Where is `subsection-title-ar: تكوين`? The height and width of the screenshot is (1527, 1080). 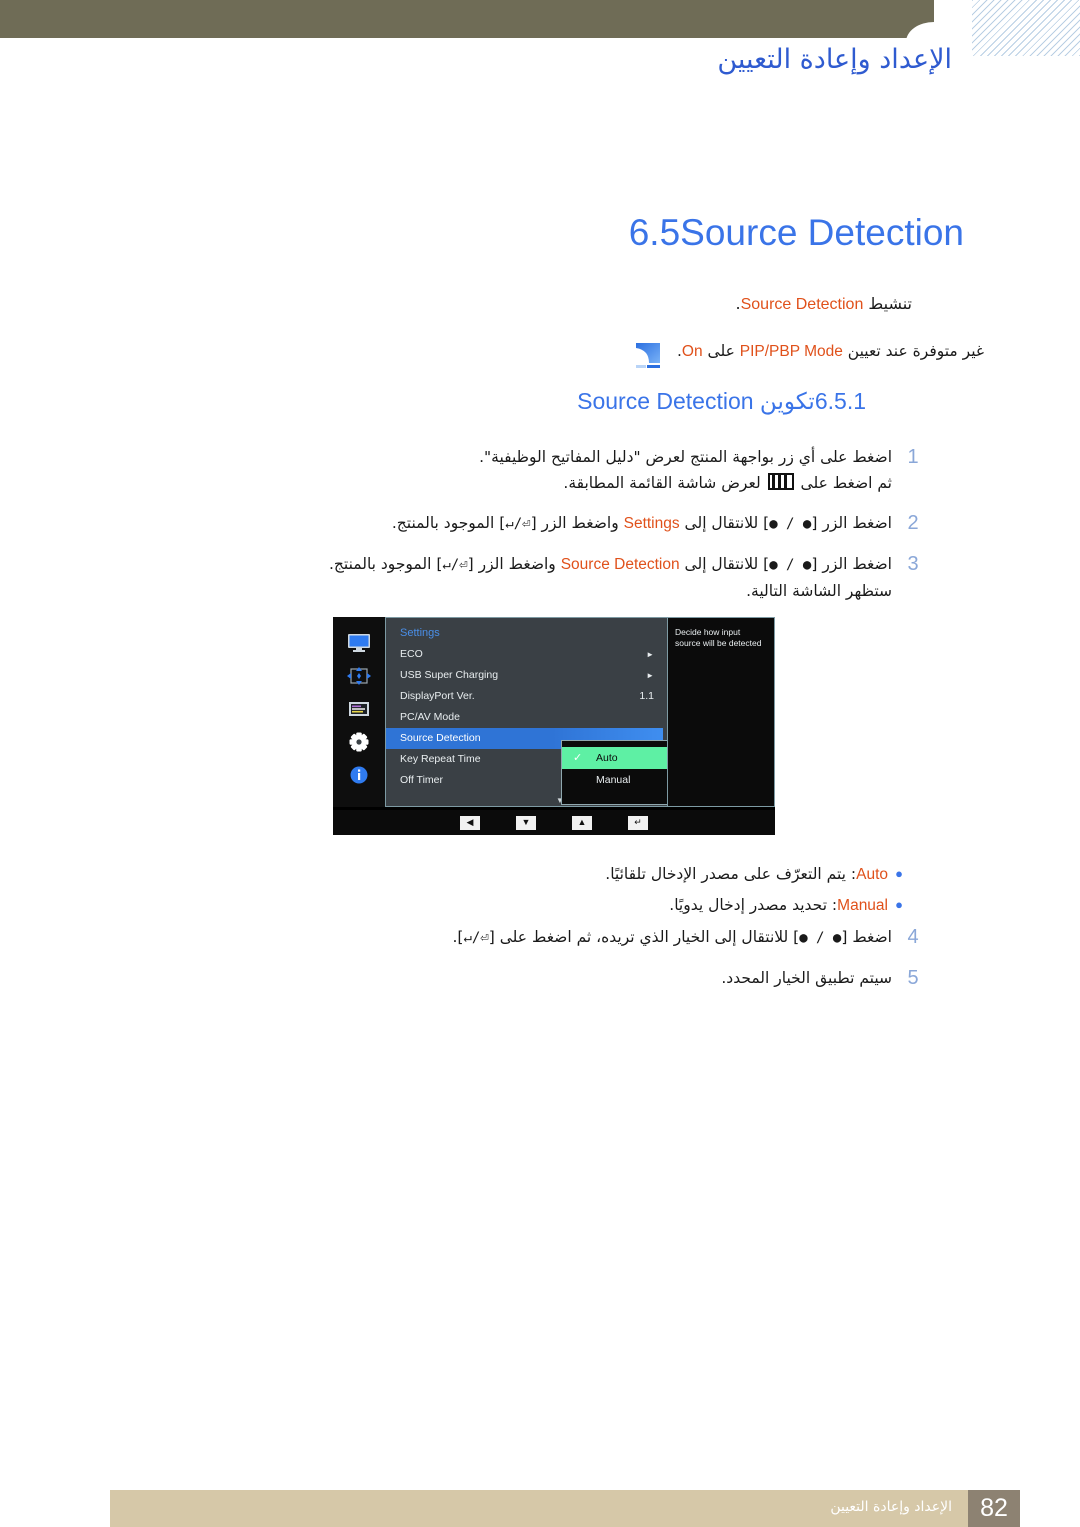 subsection-title-ar: تكوين is located at coordinates (784, 401).